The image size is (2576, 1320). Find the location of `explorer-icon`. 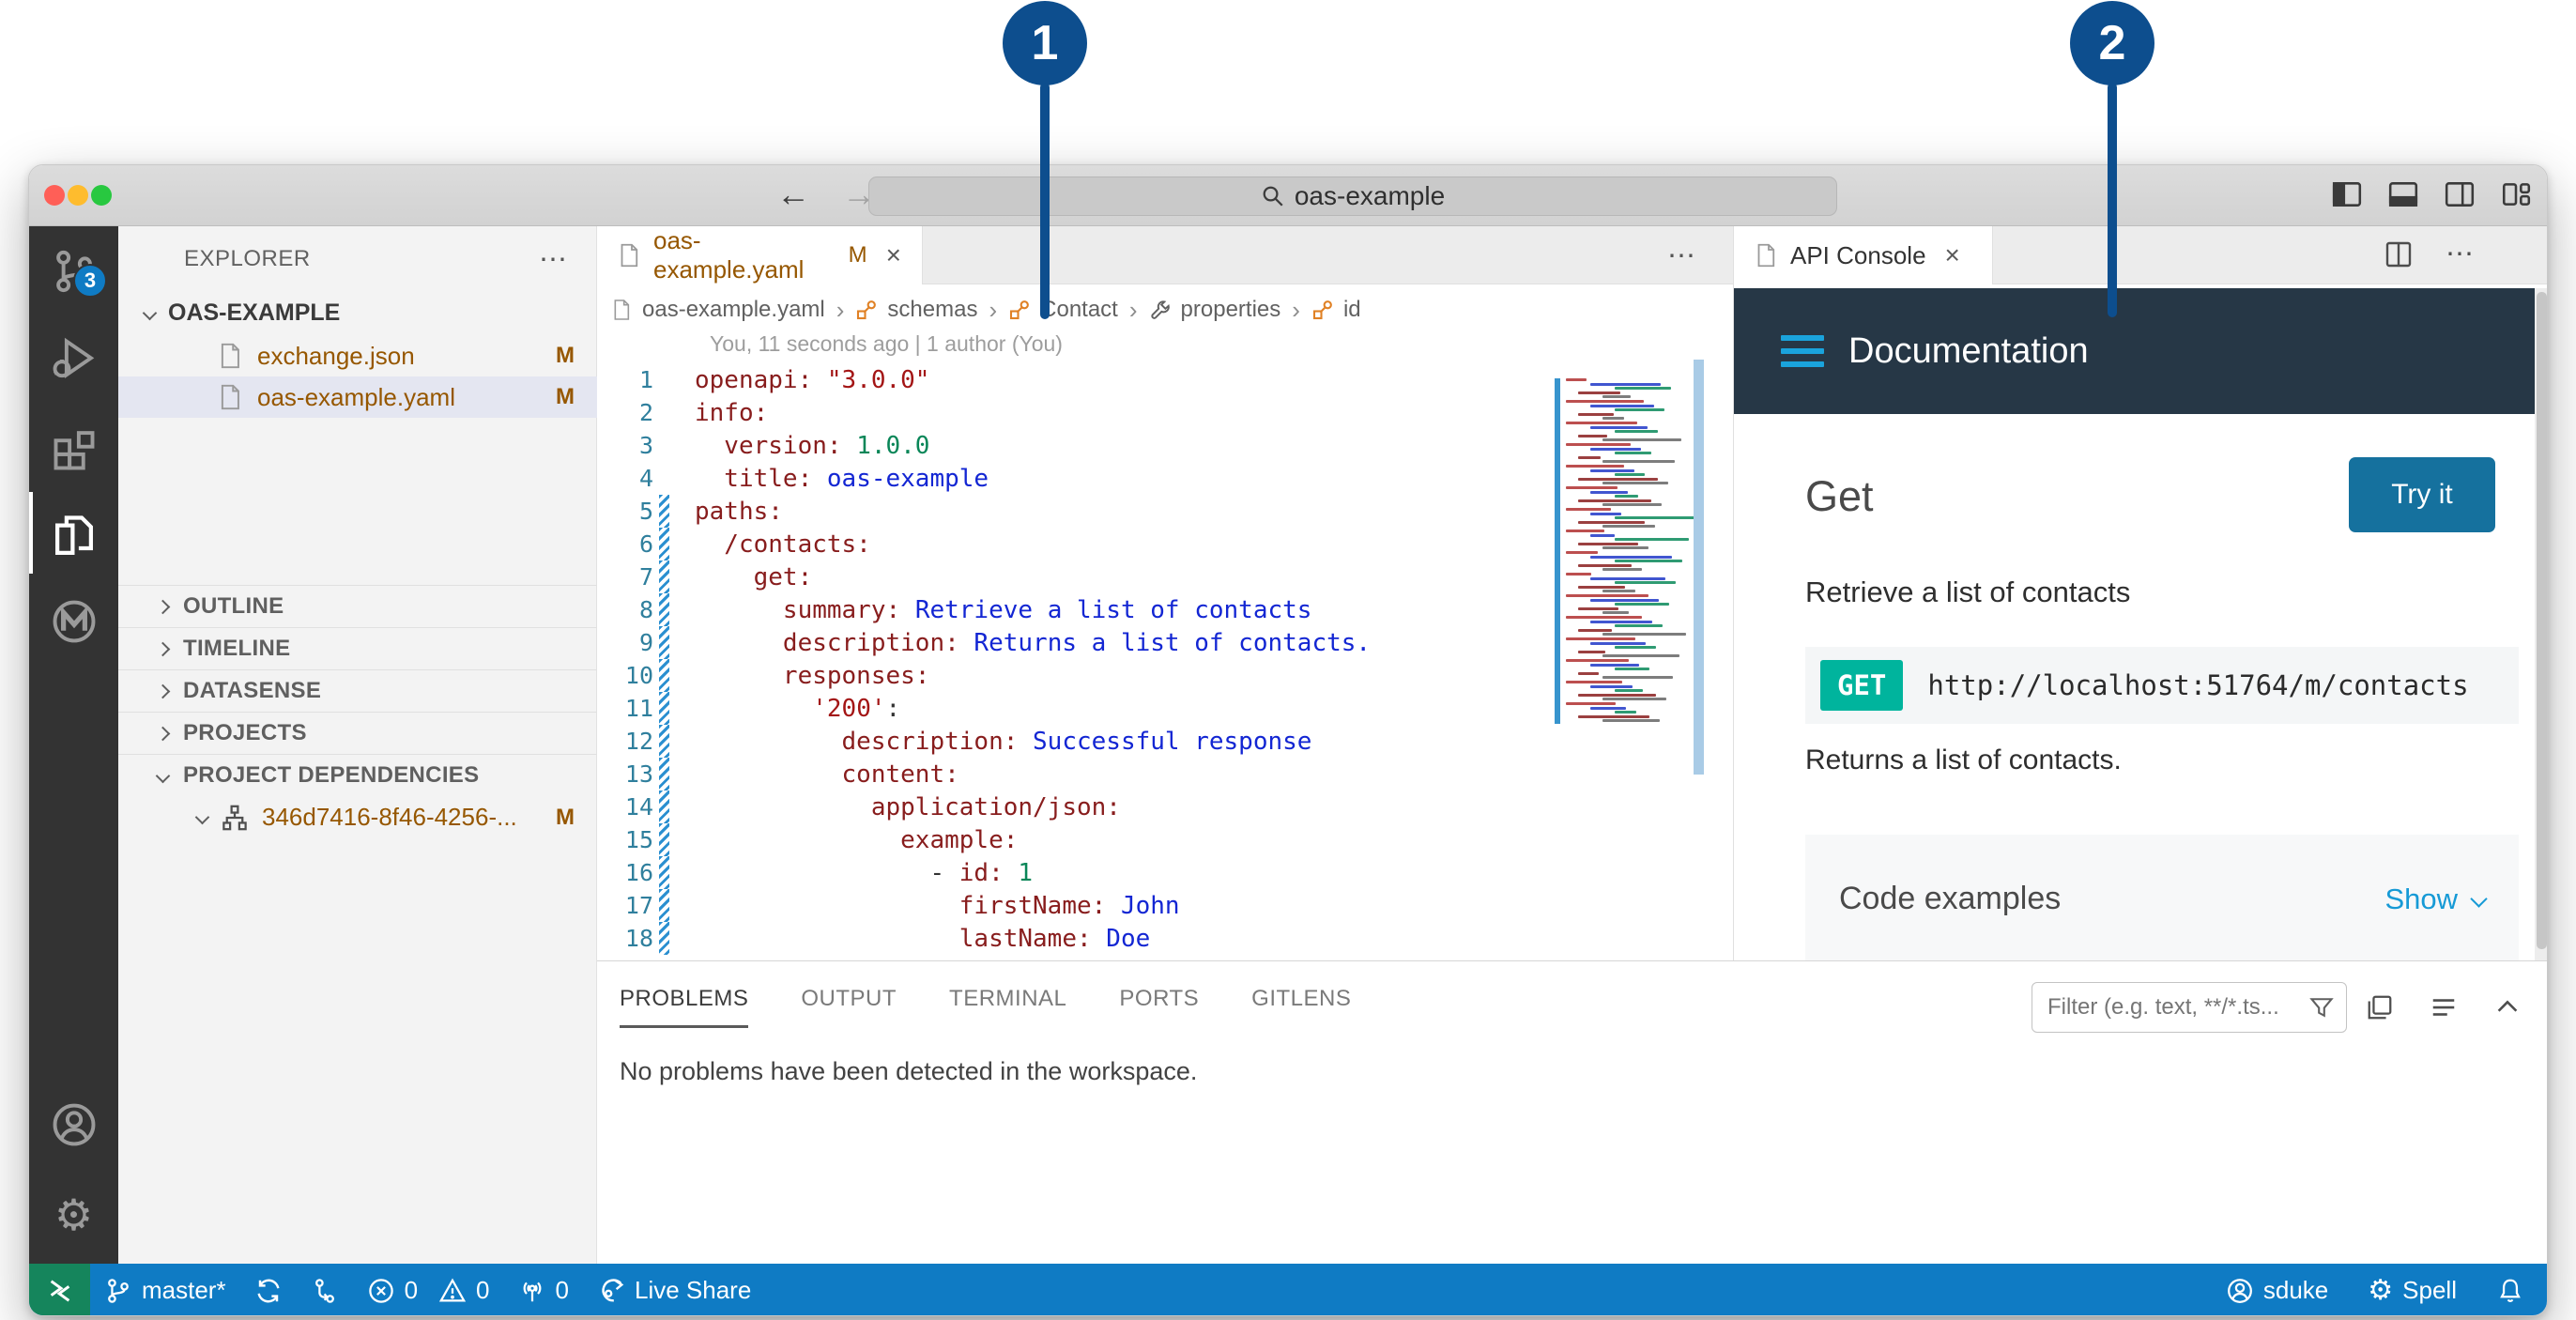

explorer-icon is located at coordinates (74, 536).